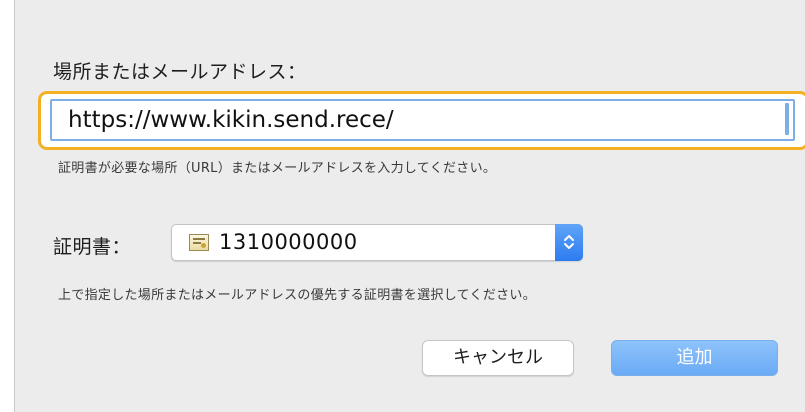  I want to click on cancel-button: キャンセル, so click(498, 358).